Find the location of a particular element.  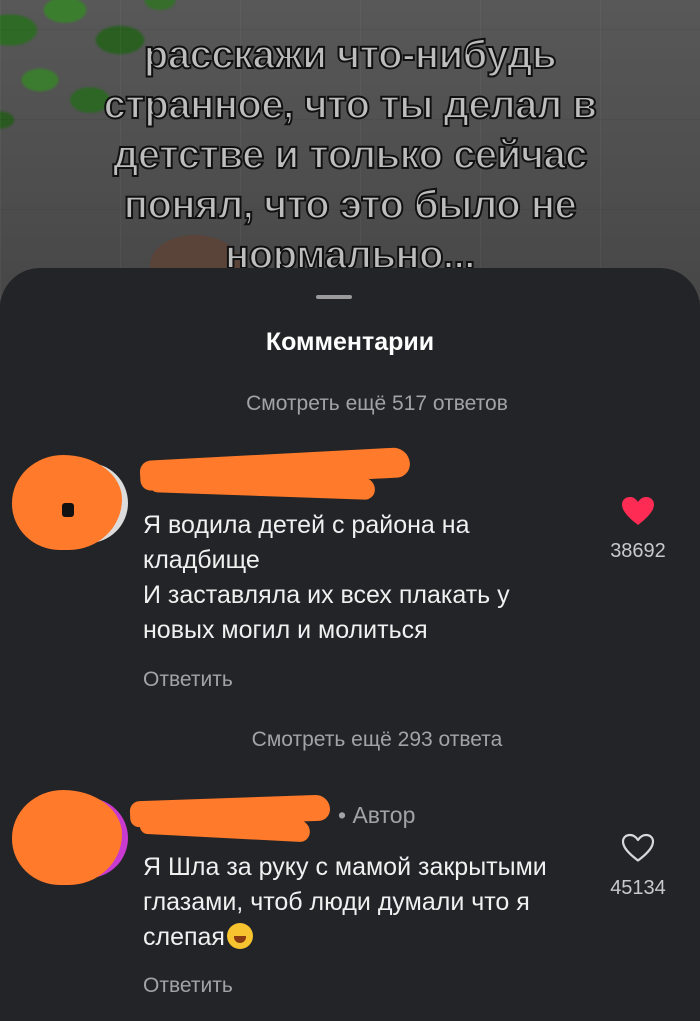

like-count: 38692 is located at coordinates (638, 551).